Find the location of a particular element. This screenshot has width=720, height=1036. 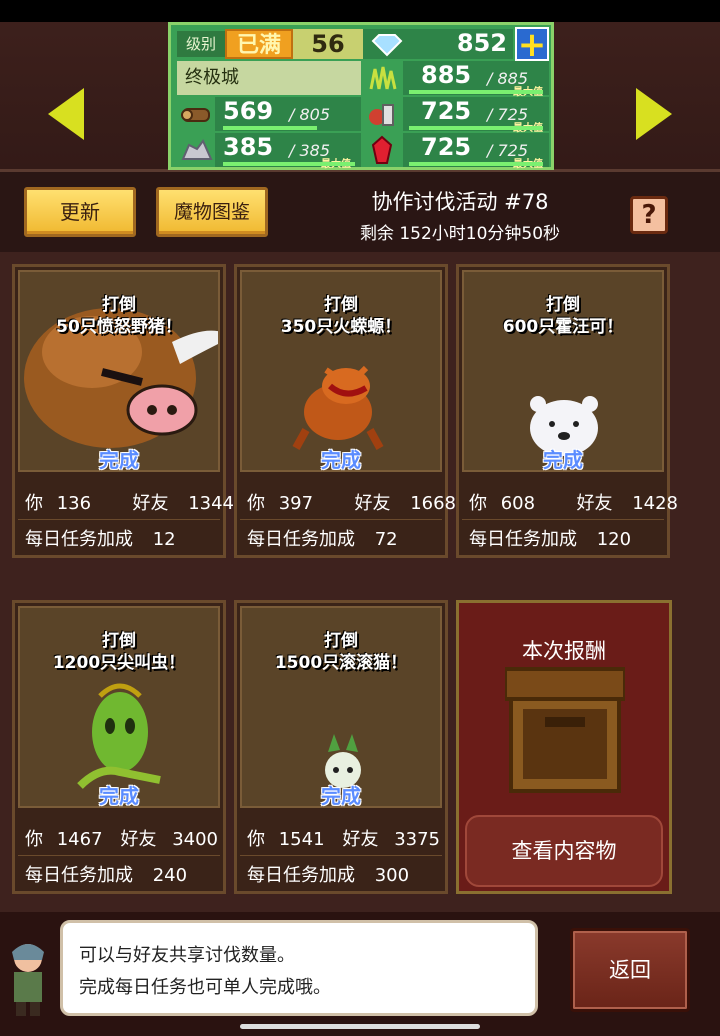

quest-card: 打倒 50只愤怒野猪！ 完成 你 136 好友 1344 每日任务加成 12 is located at coordinates (123, 411).